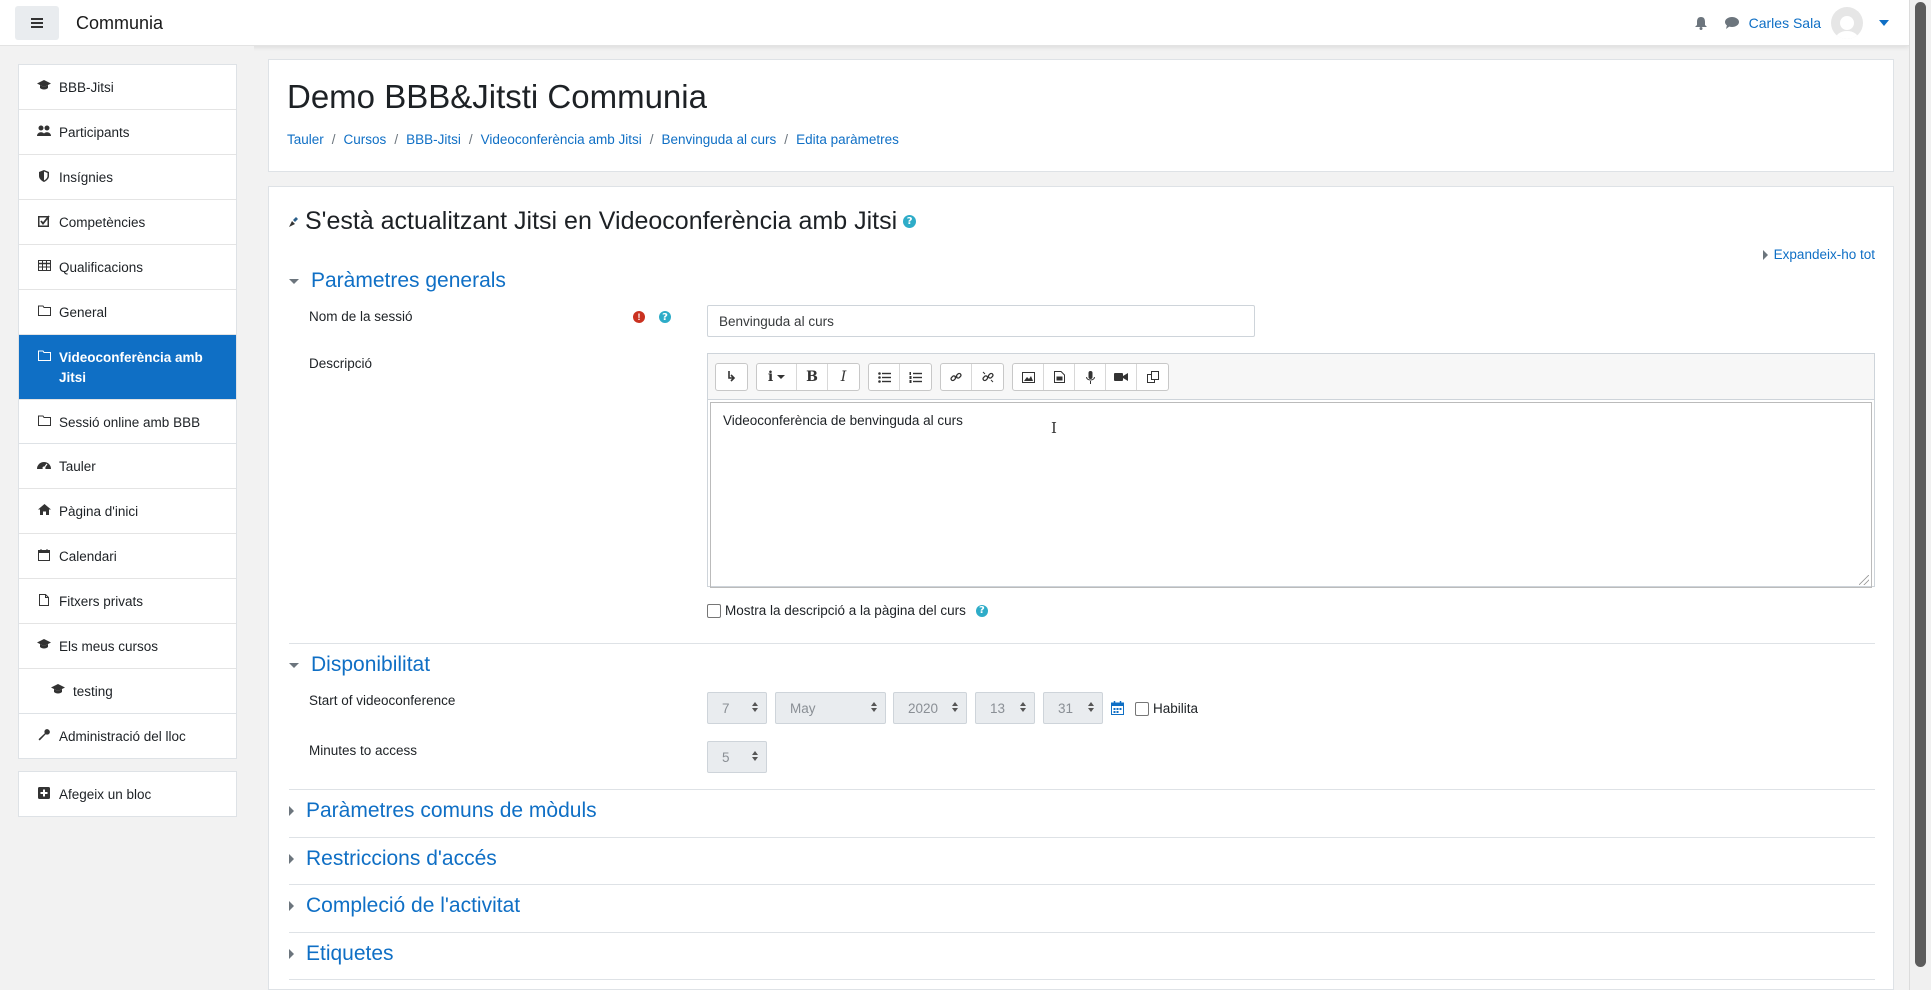 Image resolution: width=1931 pixels, height=990 pixels. I want to click on unlink-button, so click(987, 377).